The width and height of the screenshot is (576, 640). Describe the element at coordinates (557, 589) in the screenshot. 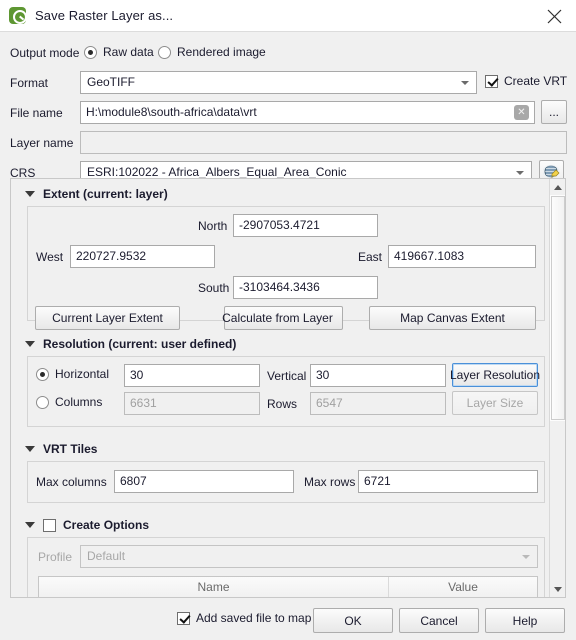

I see `scroll-down-button` at that location.